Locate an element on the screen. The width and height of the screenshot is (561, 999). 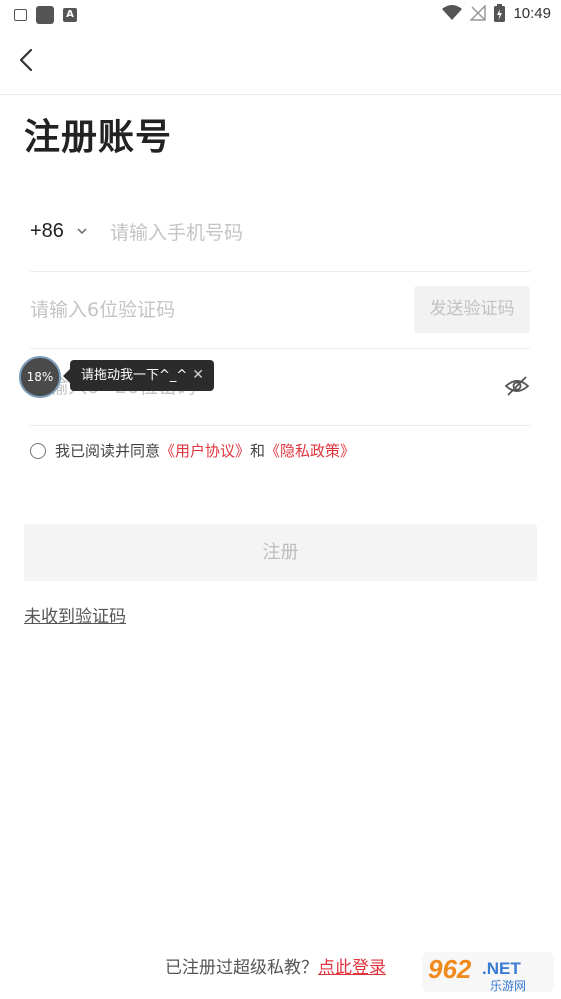
font-a-icon: A is located at coordinates (70, 15).